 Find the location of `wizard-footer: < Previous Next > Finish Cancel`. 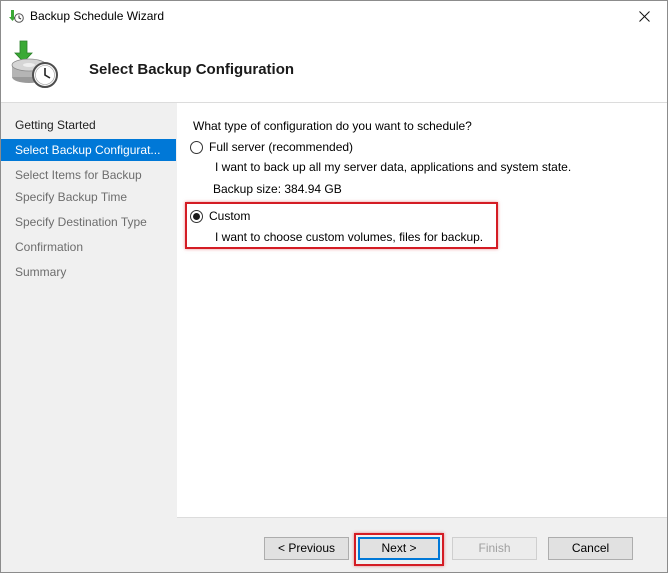

wizard-footer: < Previous Next > Finish Cancel is located at coordinates (422, 544).